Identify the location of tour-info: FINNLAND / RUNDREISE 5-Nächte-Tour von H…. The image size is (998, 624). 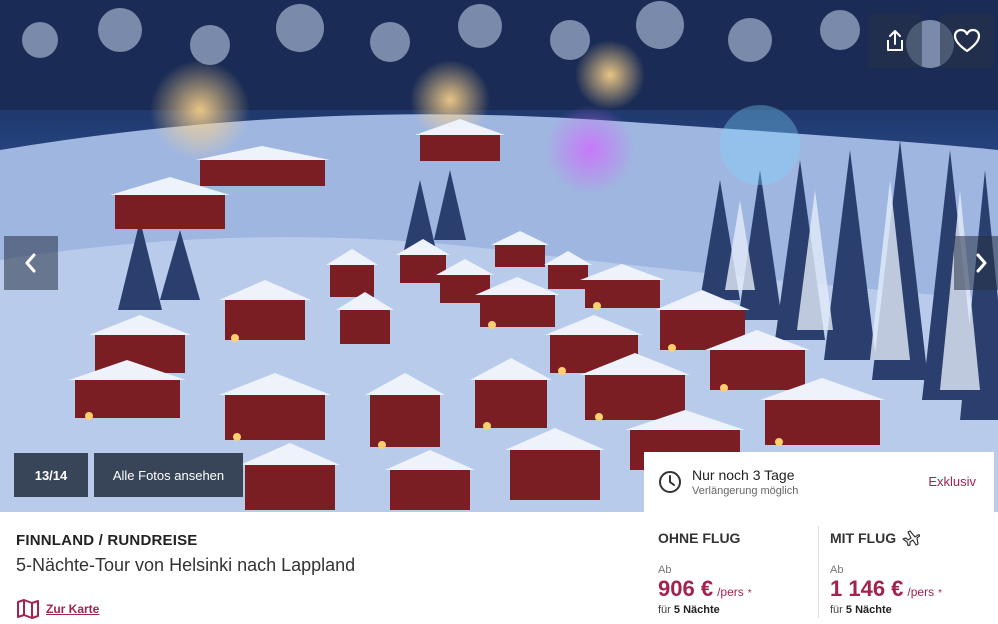
(185, 554).